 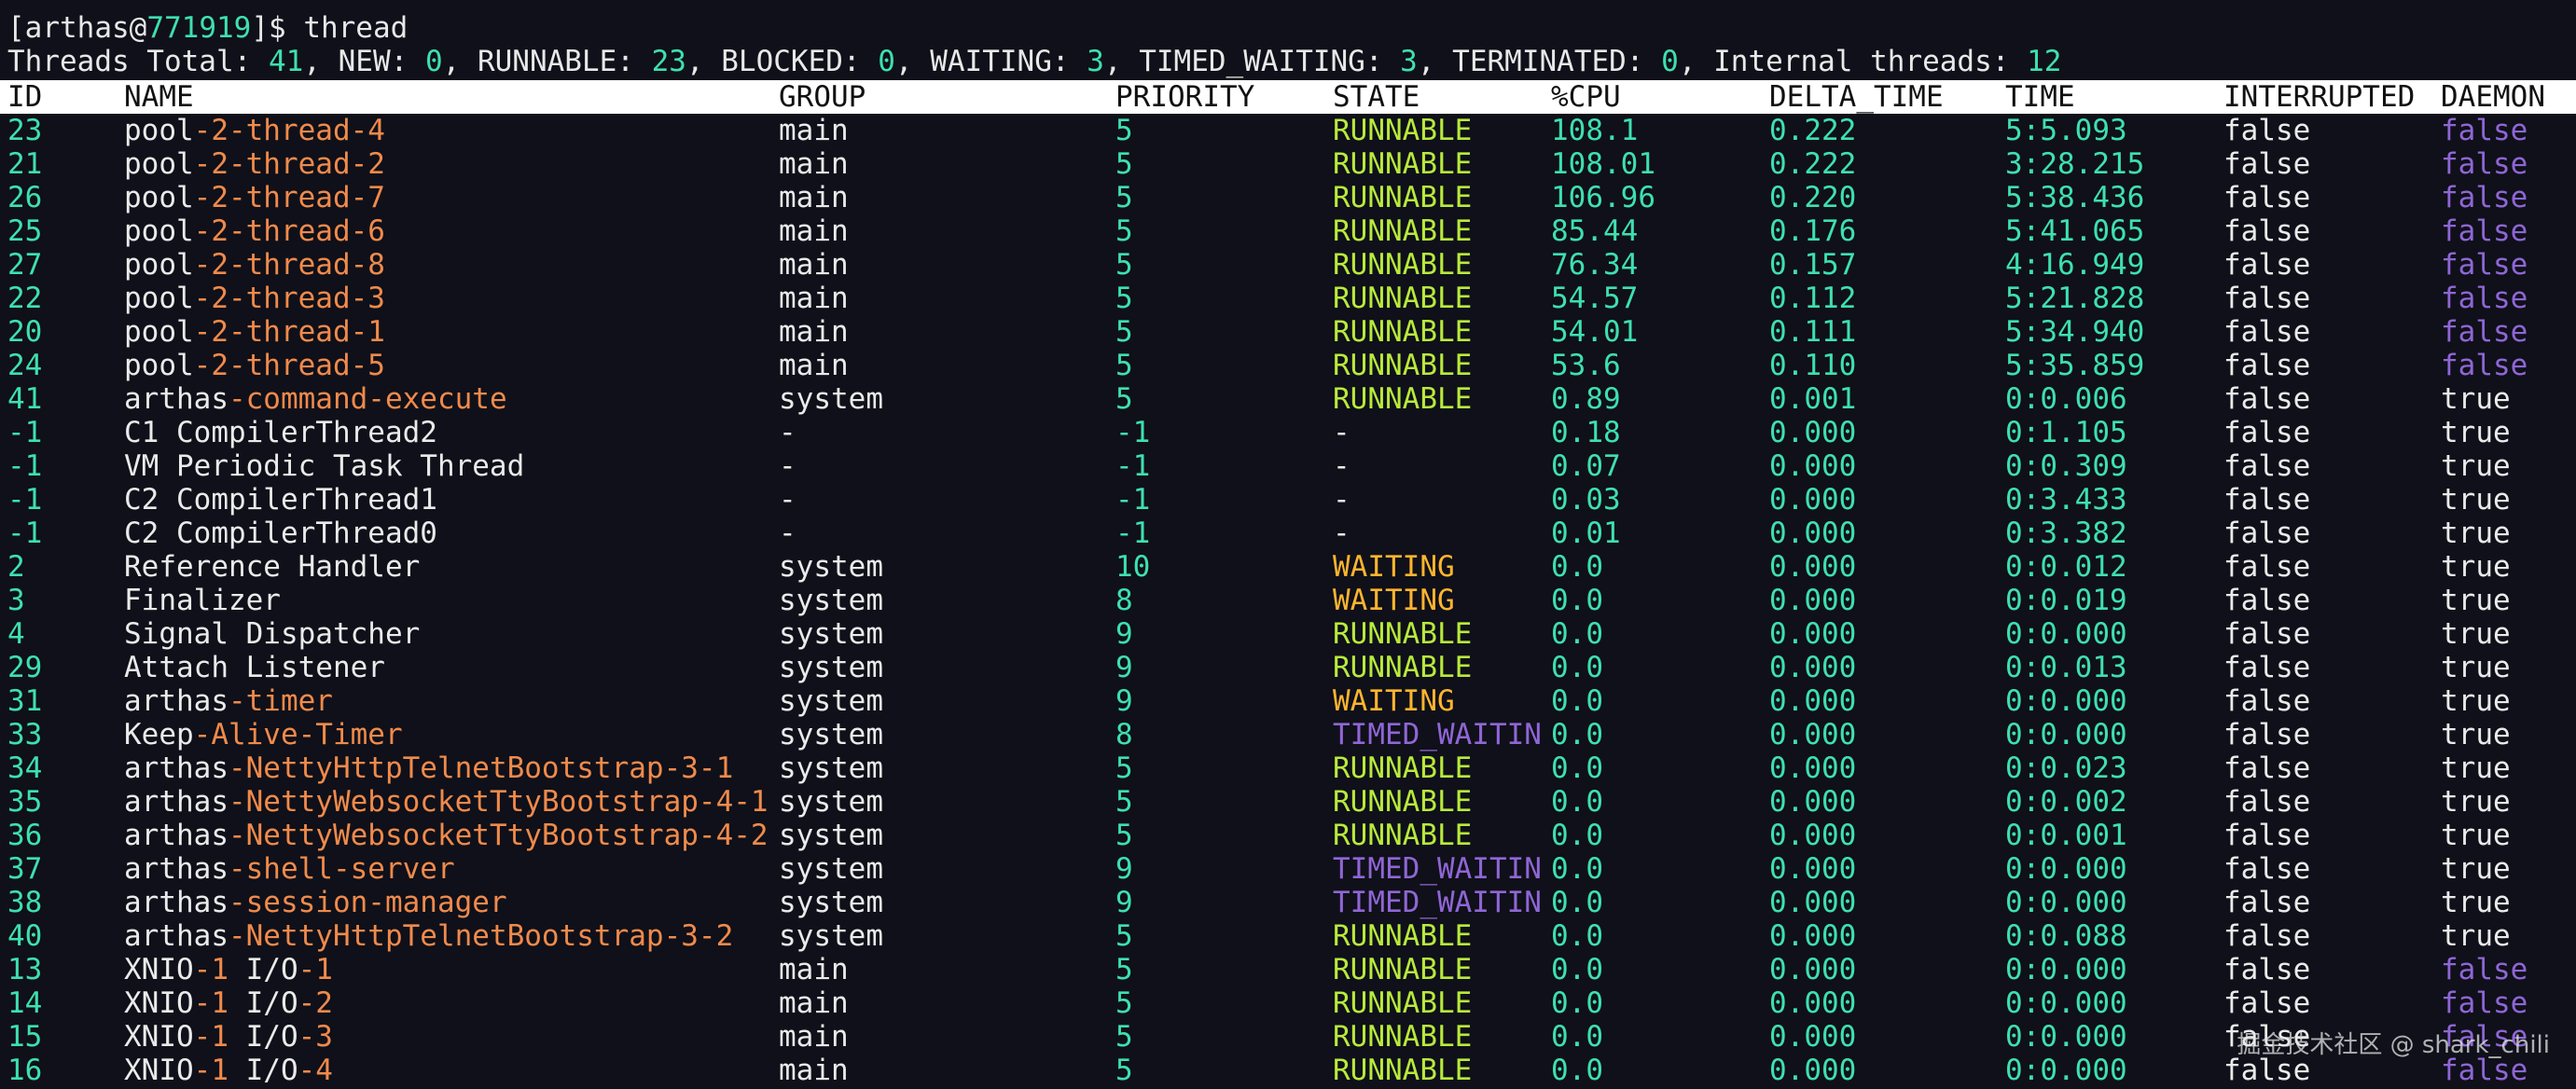 I want to click on thread-name: pool-2-thread-8, so click(x=254, y=265).